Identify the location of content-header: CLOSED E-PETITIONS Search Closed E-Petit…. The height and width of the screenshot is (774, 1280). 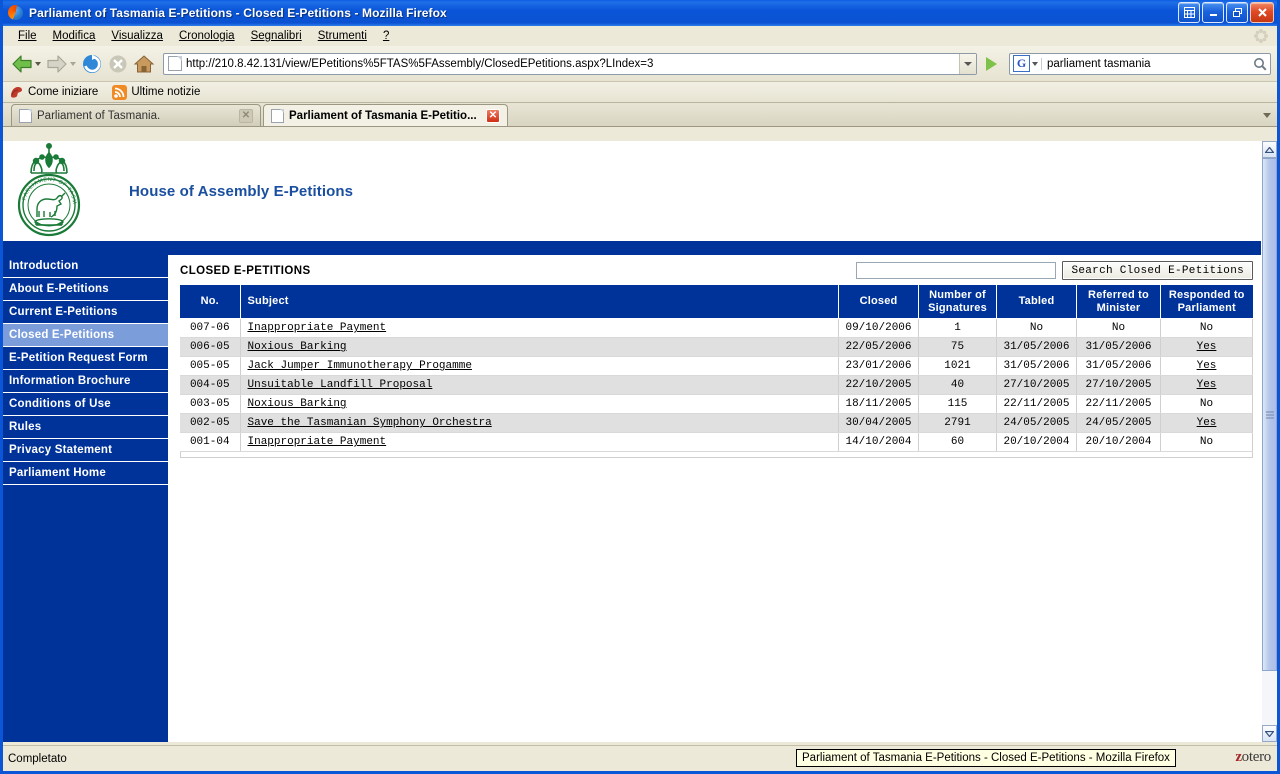
(716, 270).